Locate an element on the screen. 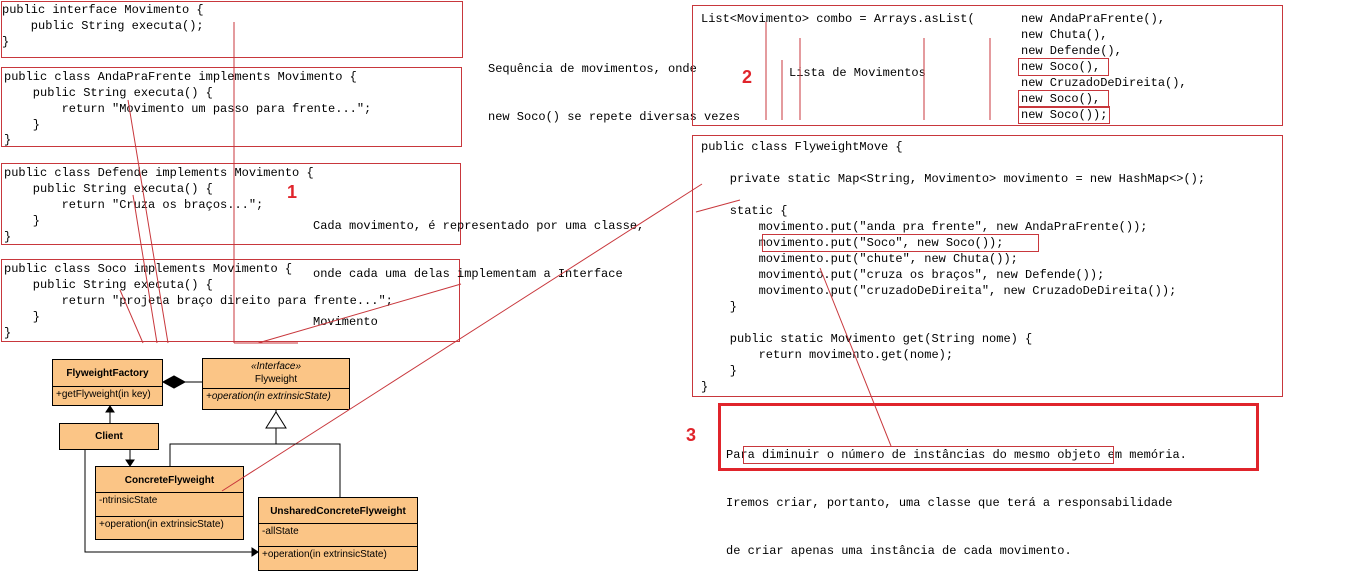 This screenshot has height=583, width=1360. uml-composition-diamond is located at coordinates (174, 382).